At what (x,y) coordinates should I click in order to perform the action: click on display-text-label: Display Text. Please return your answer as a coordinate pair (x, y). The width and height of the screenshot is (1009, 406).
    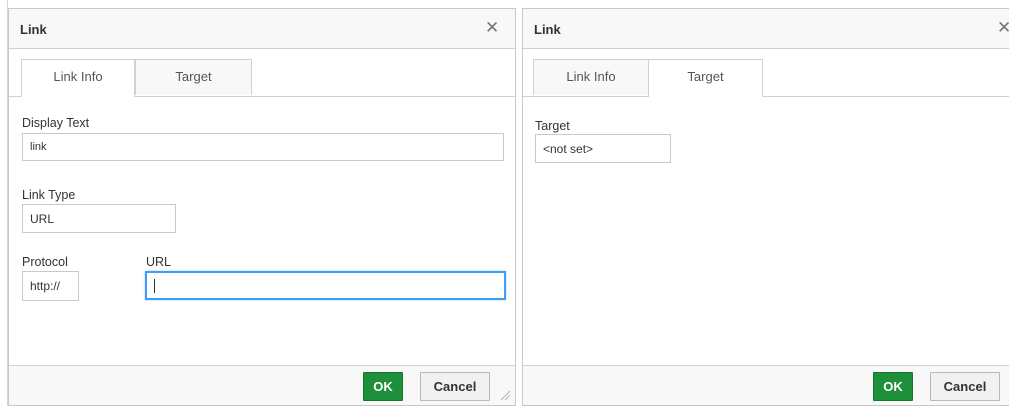
    Looking at the image, I should click on (56, 123).